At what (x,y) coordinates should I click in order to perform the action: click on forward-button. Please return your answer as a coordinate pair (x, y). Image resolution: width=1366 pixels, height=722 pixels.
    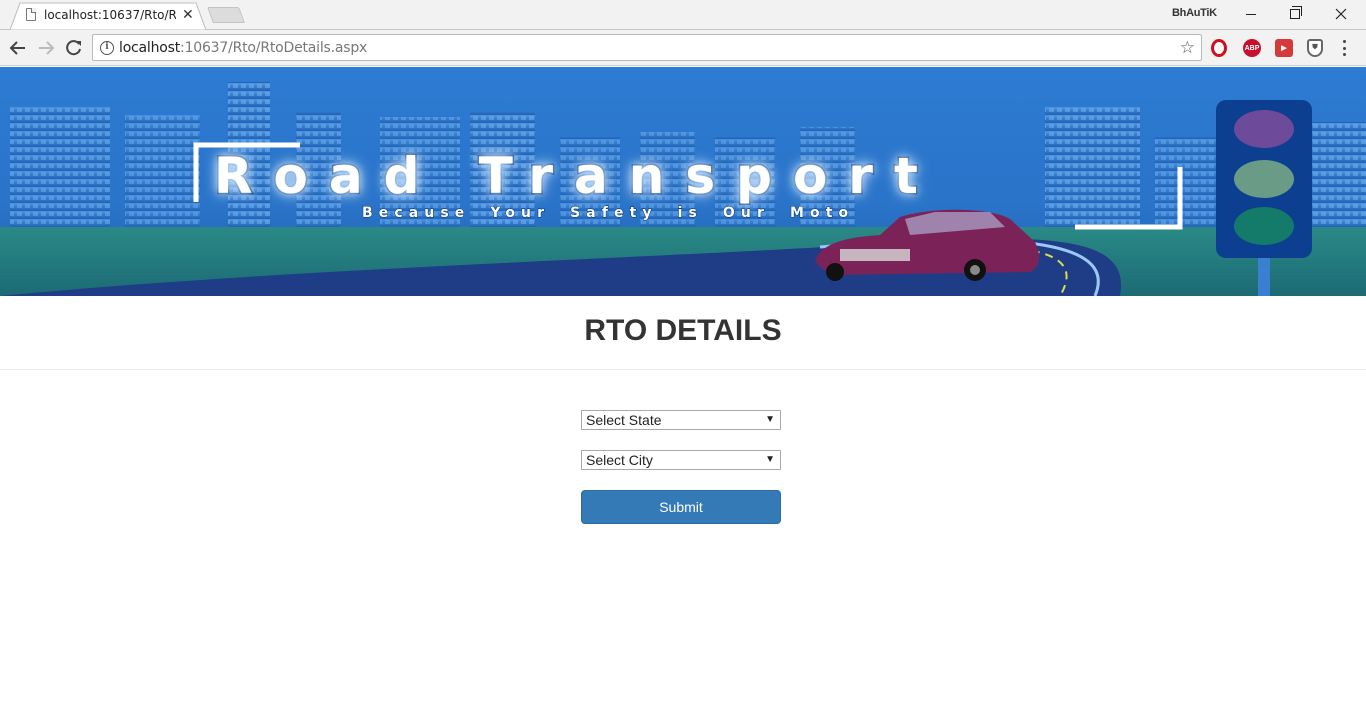
    Looking at the image, I should click on (46, 48).